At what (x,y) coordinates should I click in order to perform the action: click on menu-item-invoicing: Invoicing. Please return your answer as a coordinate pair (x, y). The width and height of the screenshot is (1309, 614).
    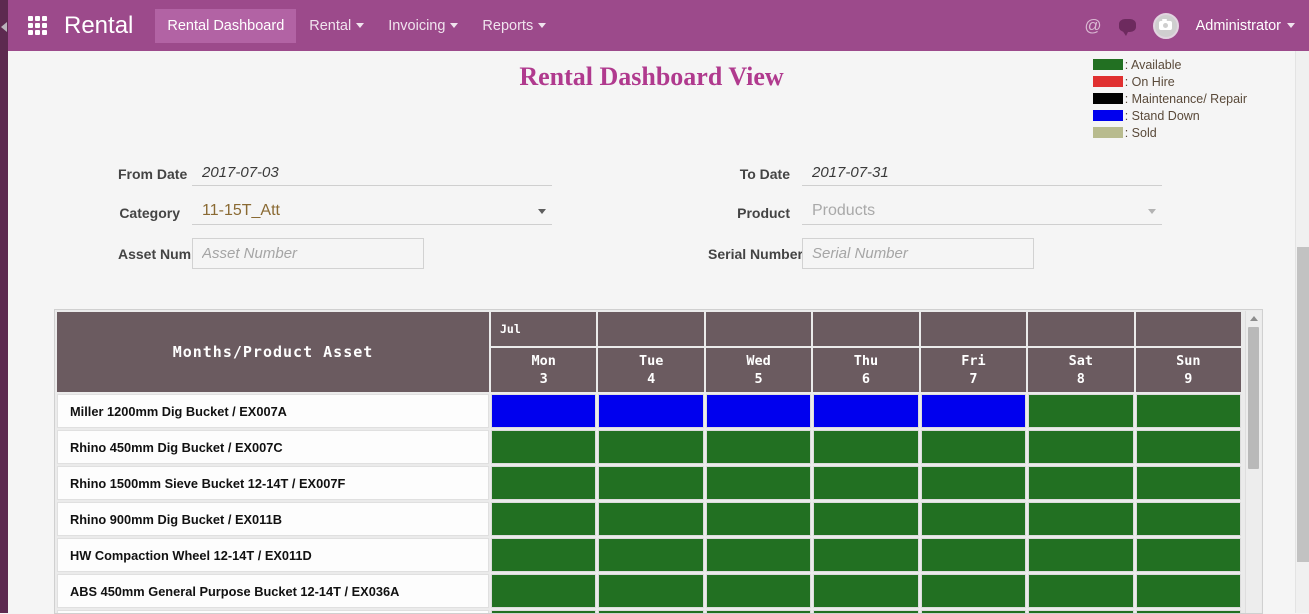
    Looking at the image, I should click on (423, 26).